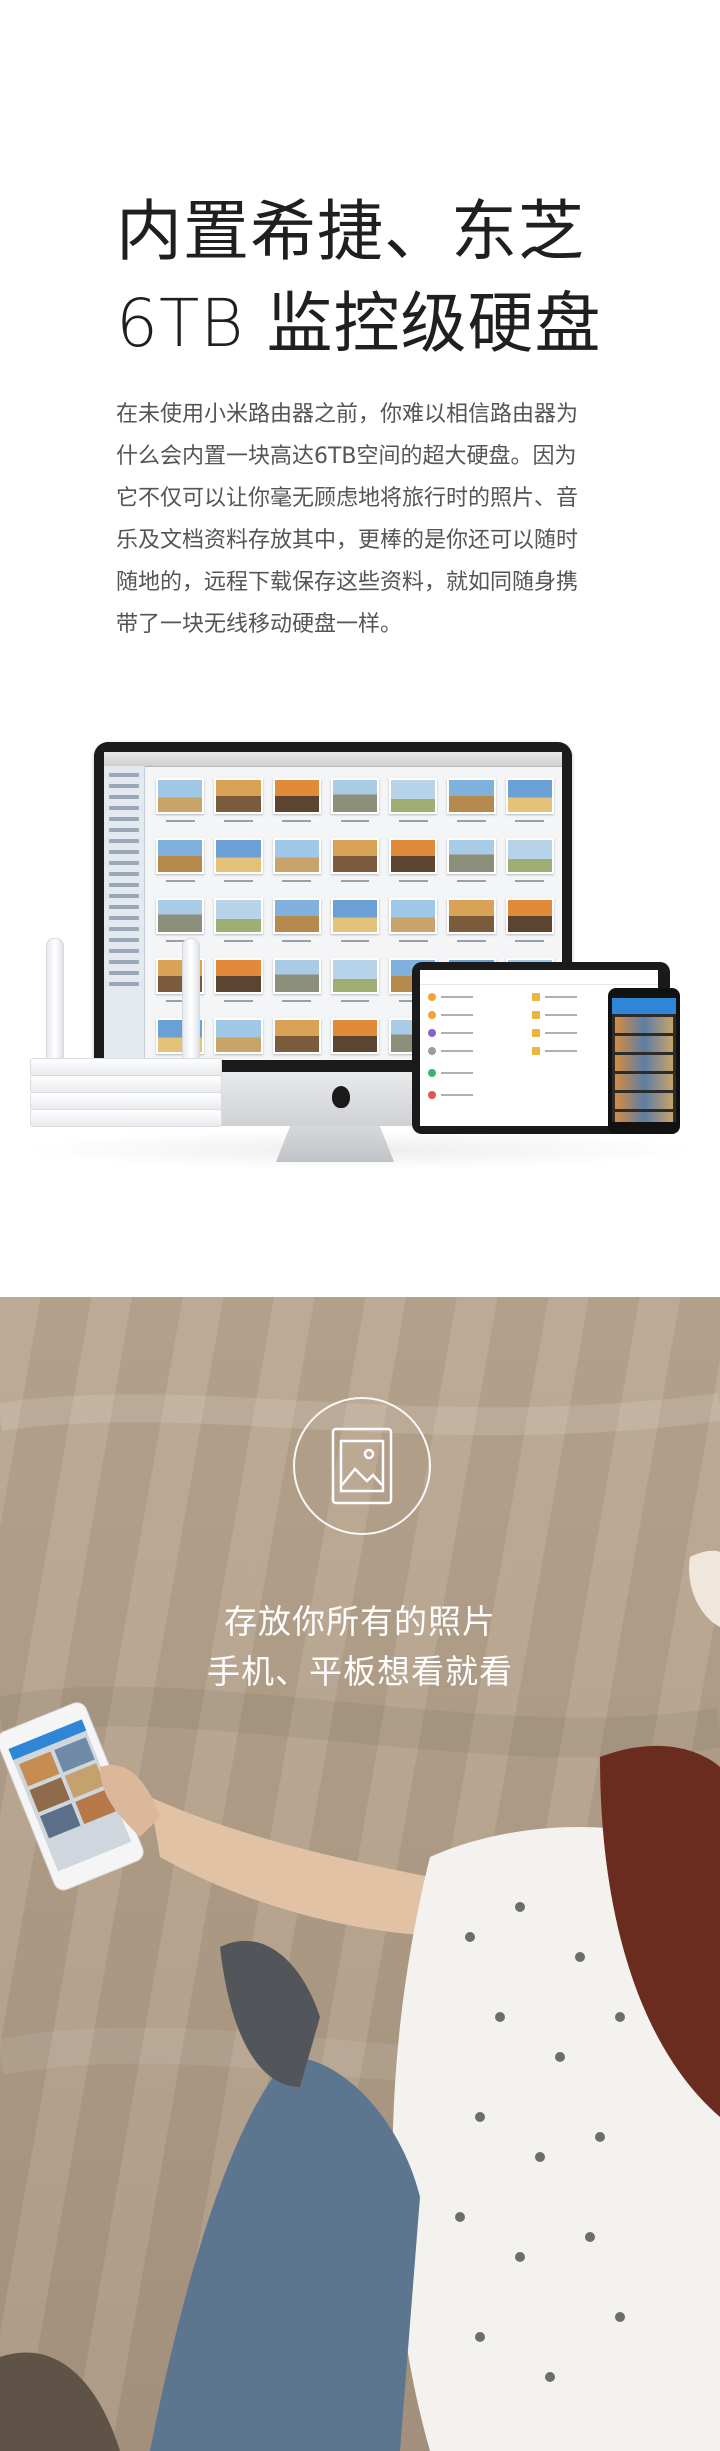 The height and width of the screenshot is (2451, 720). I want to click on phone-device, so click(644, 1061).